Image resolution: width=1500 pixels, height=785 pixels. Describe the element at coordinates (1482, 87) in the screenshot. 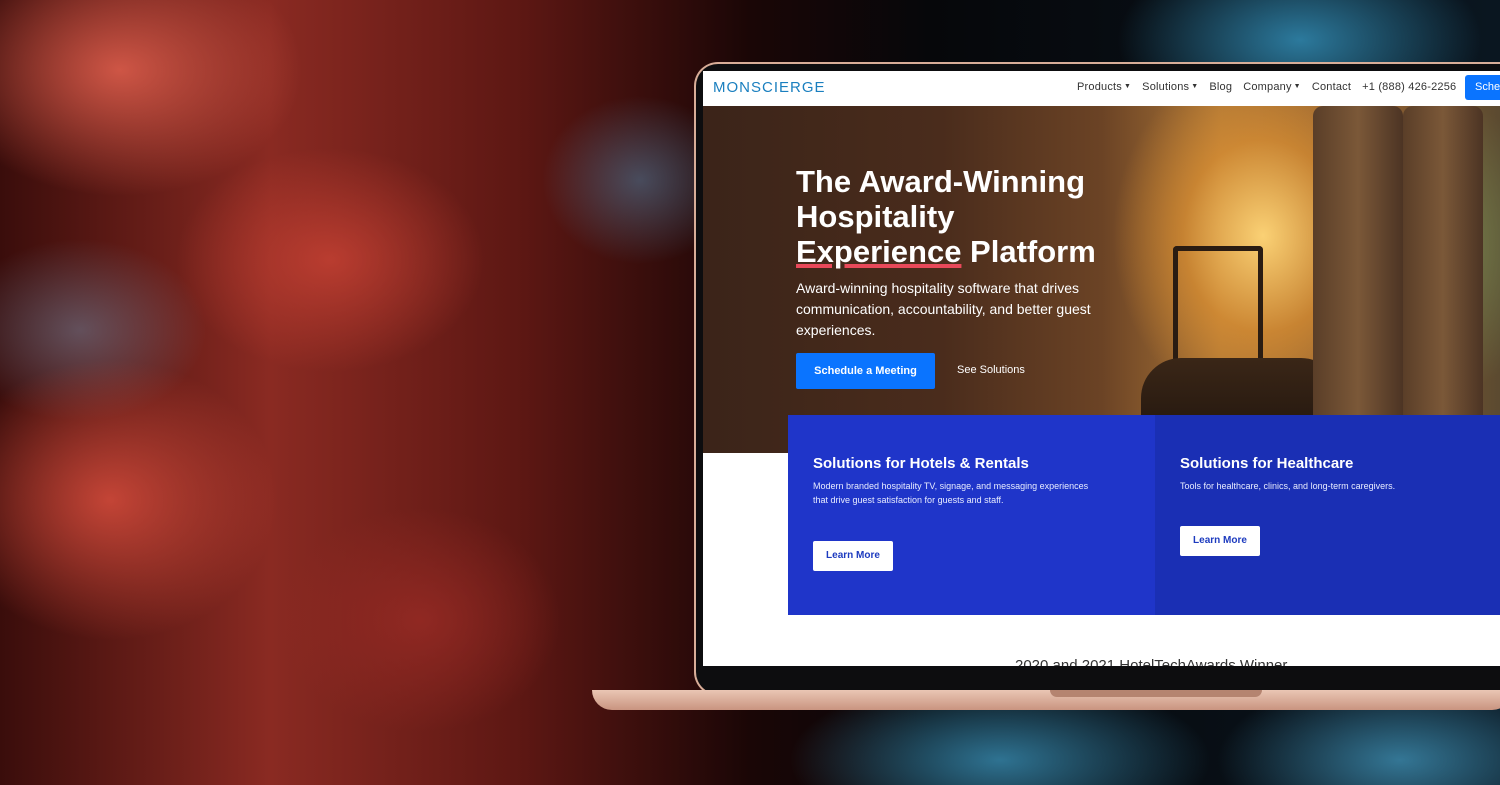

I see `nav-schedule-button: Sche` at that location.